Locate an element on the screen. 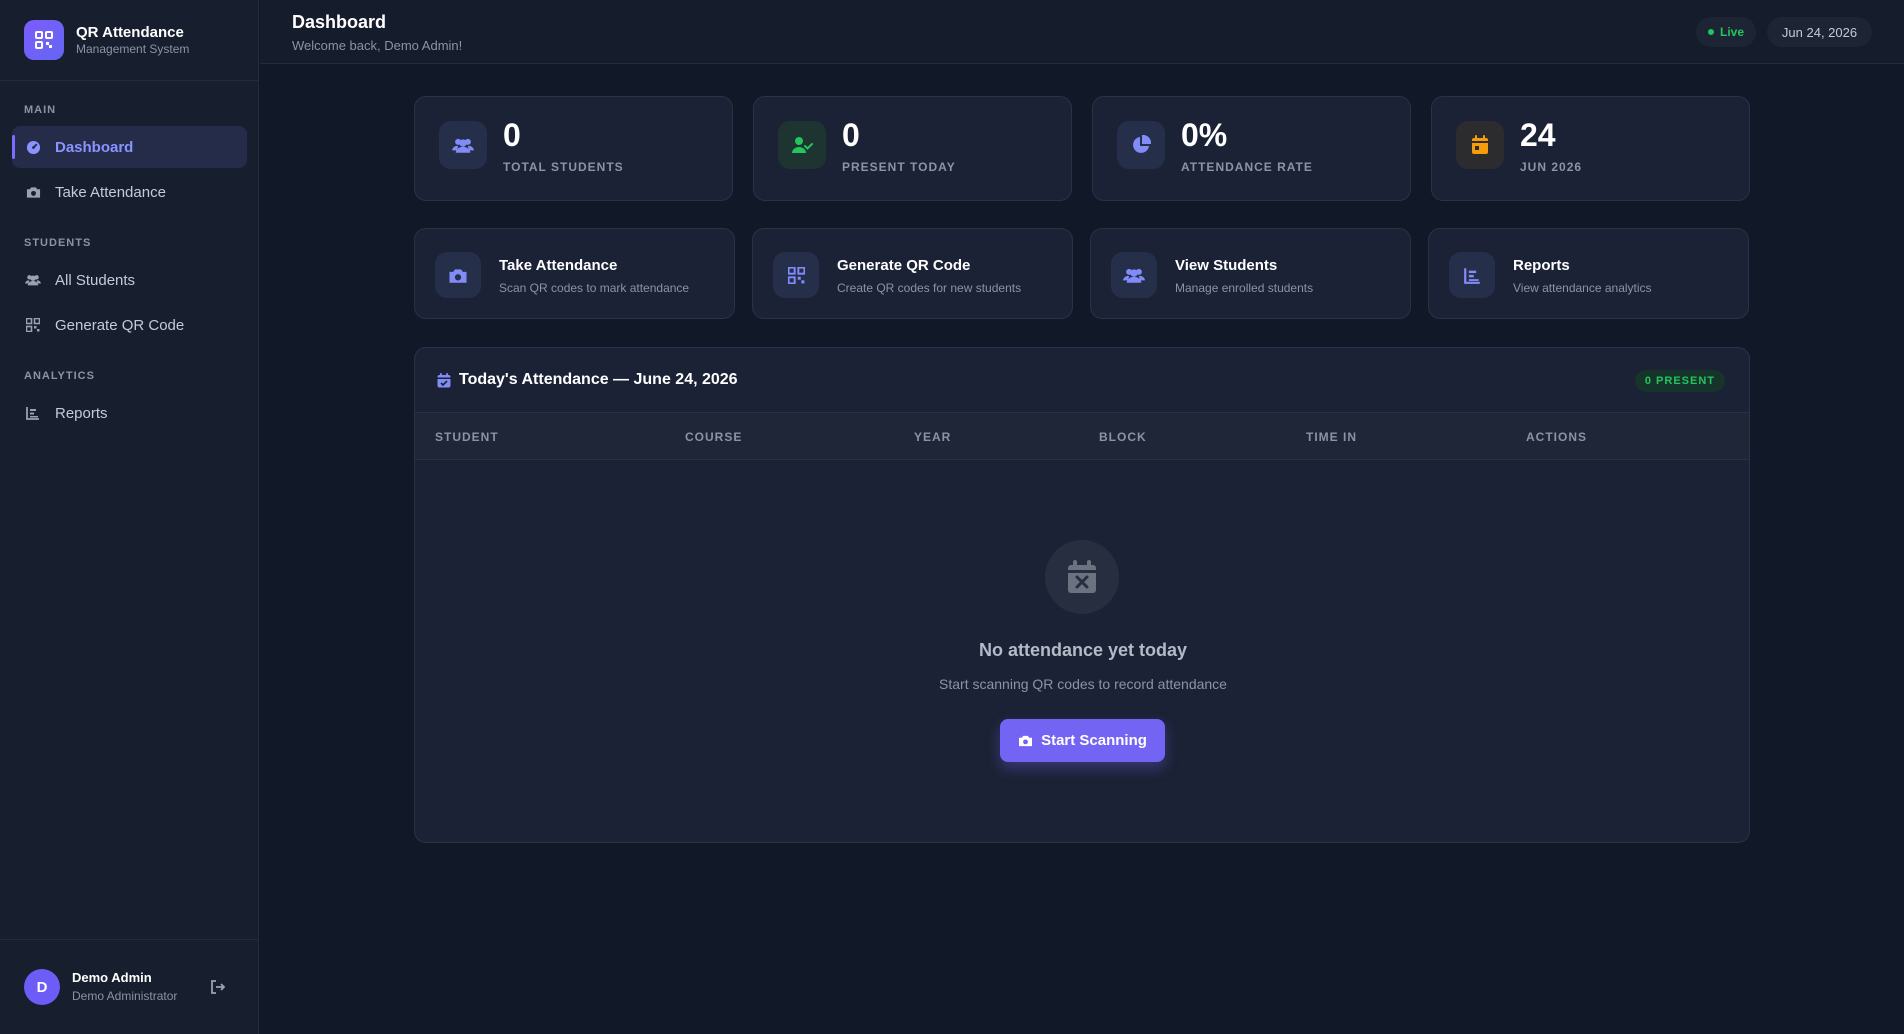 This screenshot has width=1904, height=1034. stat-card-date: 24 JUN 2026 is located at coordinates (1590, 148).